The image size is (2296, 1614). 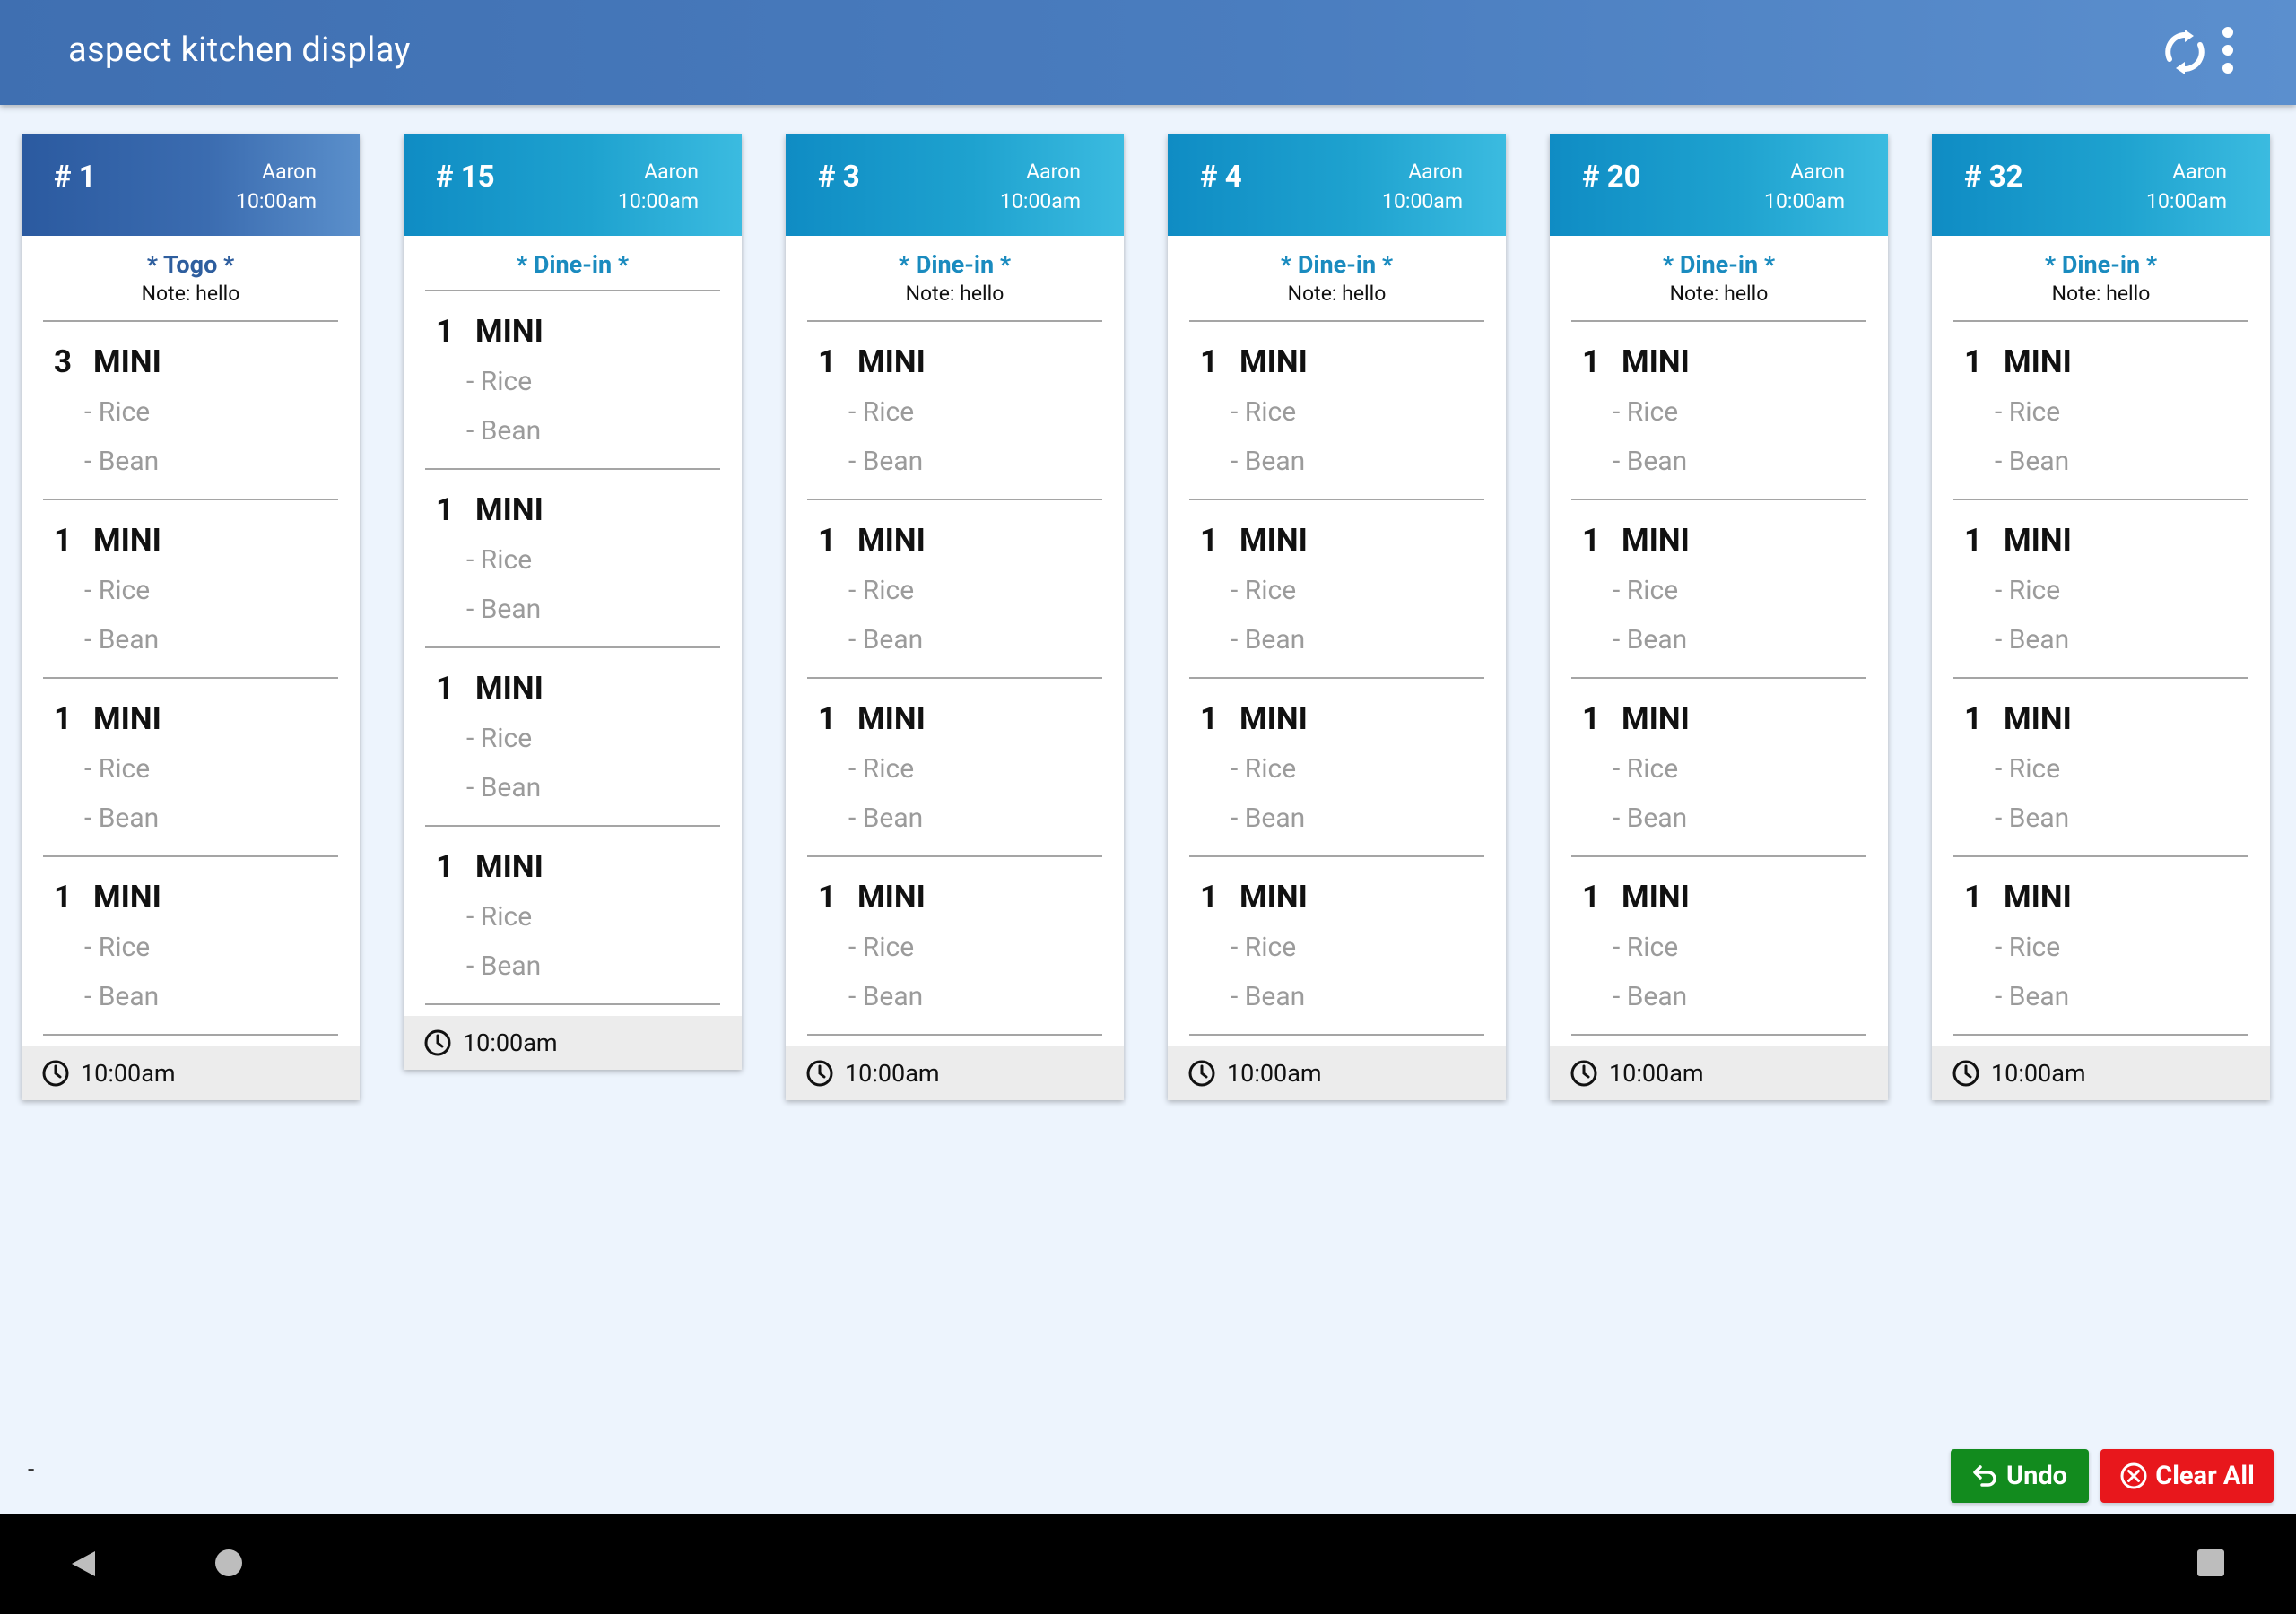 What do you see at coordinates (190, 411) in the screenshot?
I see `order-item: 3 MINI - Rice - Bean` at bounding box center [190, 411].